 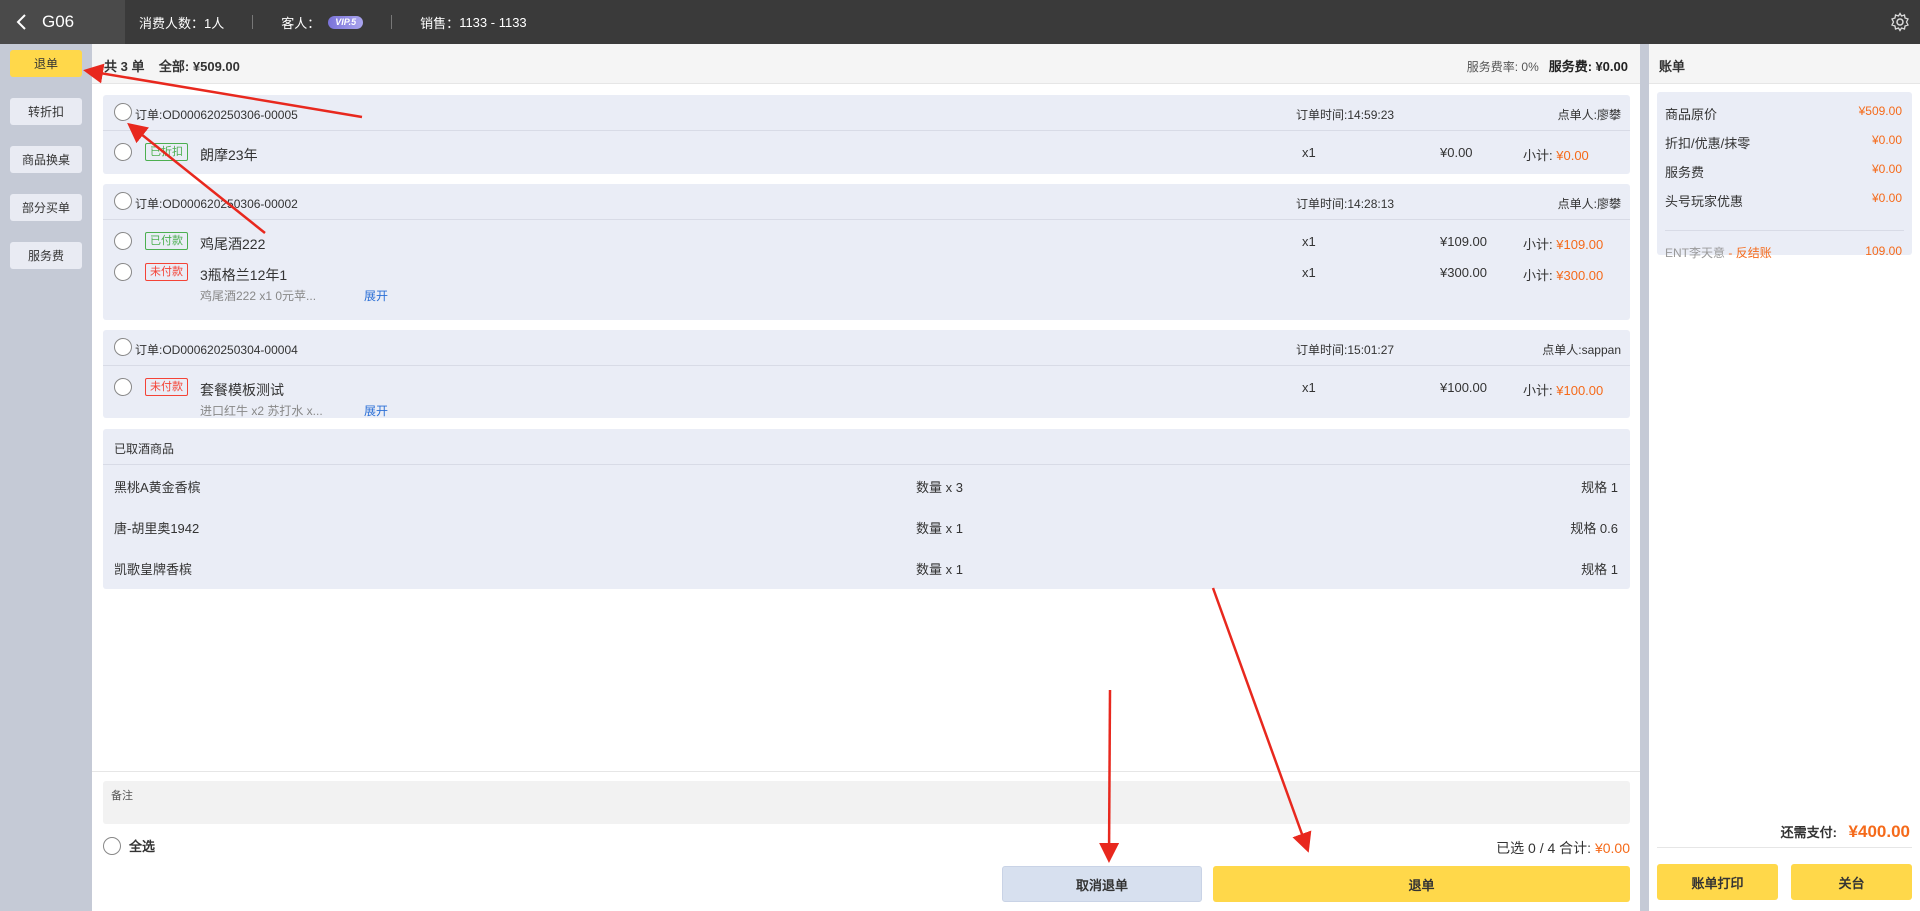 I want to click on ent-account: ENT李天意 - 反结账, so click(x=1718, y=253).